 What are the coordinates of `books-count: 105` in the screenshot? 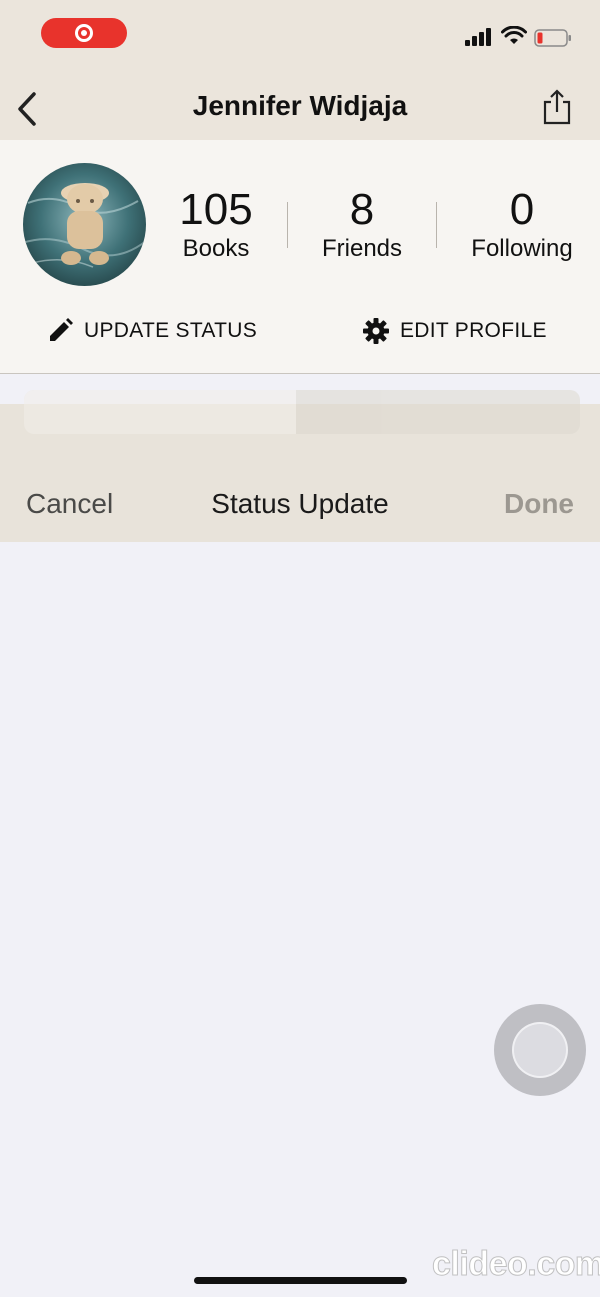 It's located at (216, 209).